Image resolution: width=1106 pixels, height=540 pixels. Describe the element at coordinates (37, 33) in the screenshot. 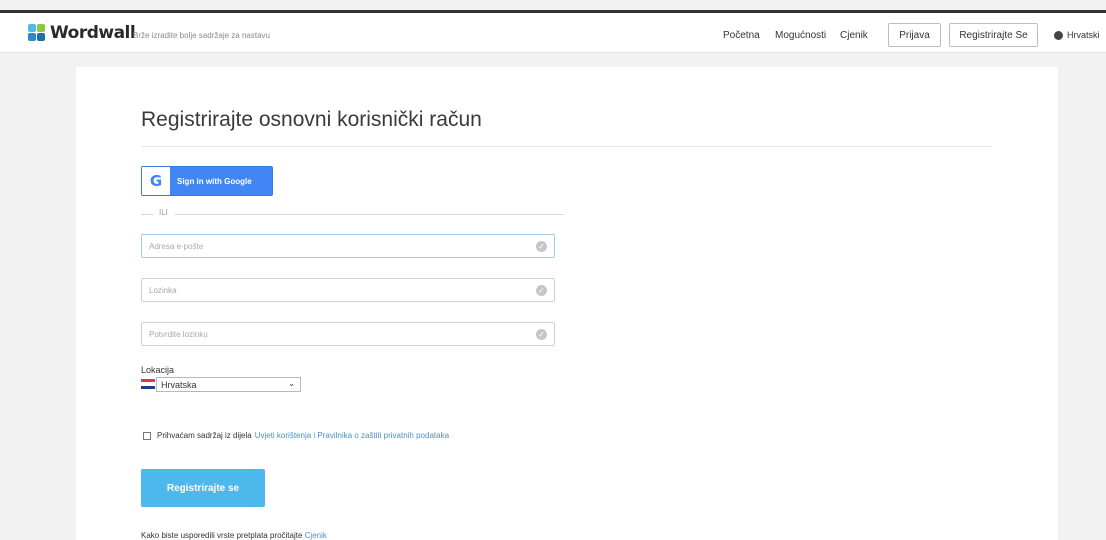

I see `logo-mark-icon` at that location.